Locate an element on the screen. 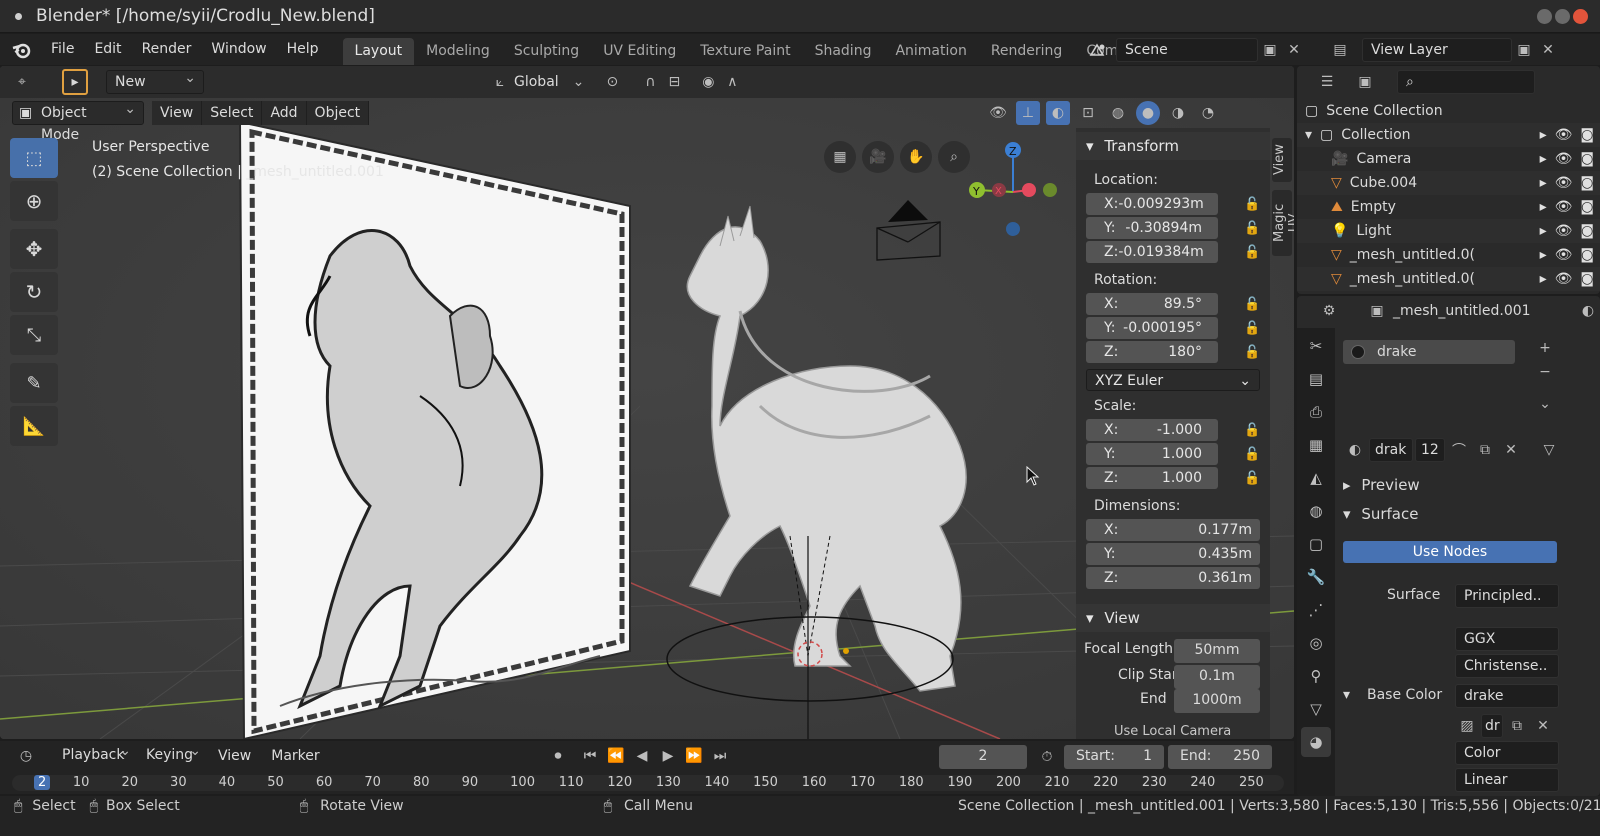 Image resolution: width=1600 pixels, height=836 pixels. location-y-field: Y: -0.30894m is located at coordinates (1152, 228).